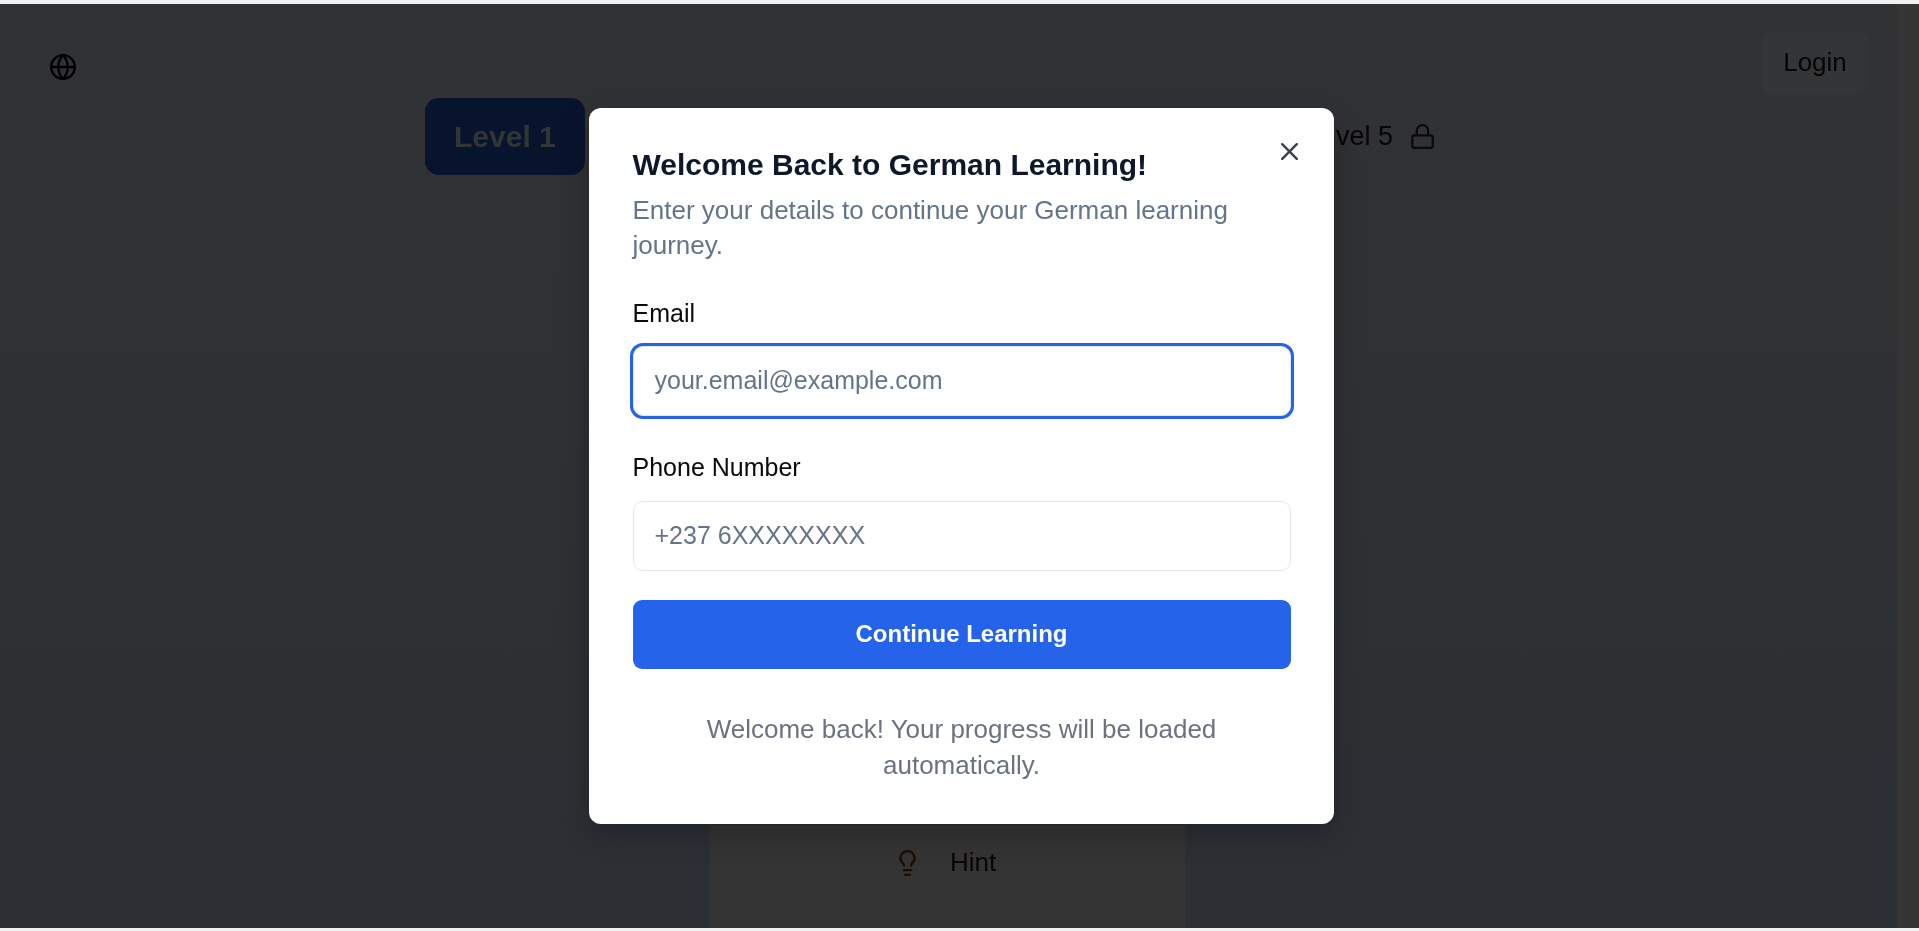 The image size is (1919, 931). I want to click on dialog-title: Welcome Back to German Learning!, so click(890, 164).